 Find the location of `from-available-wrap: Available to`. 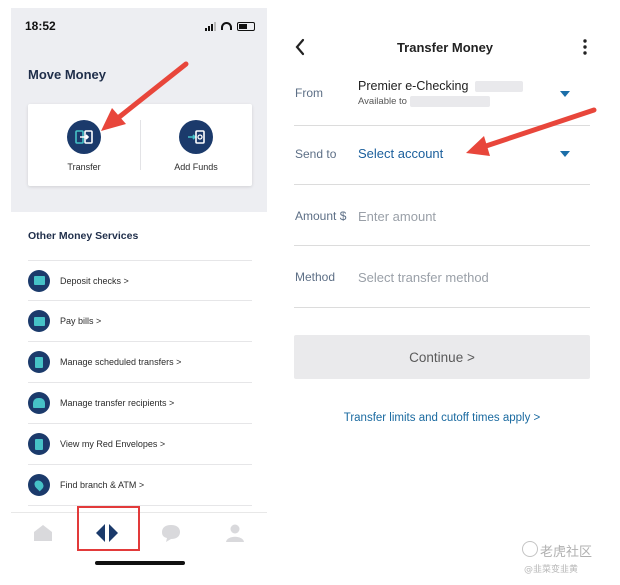

from-available-wrap: Available to is located at coordinates (424, 101).